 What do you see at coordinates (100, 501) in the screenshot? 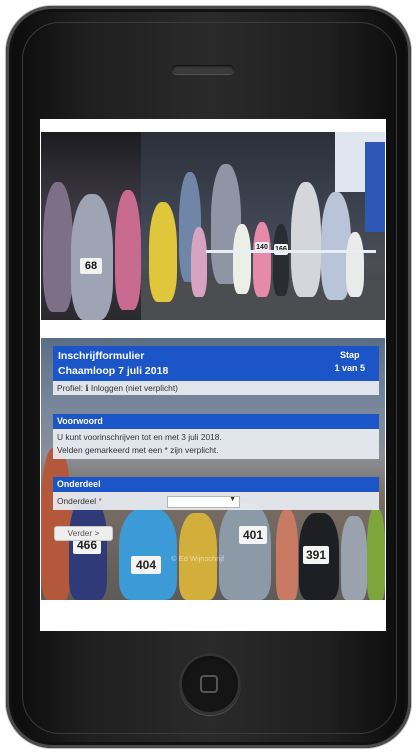
I see `required-marker: *` at bounding box center [100, 501].